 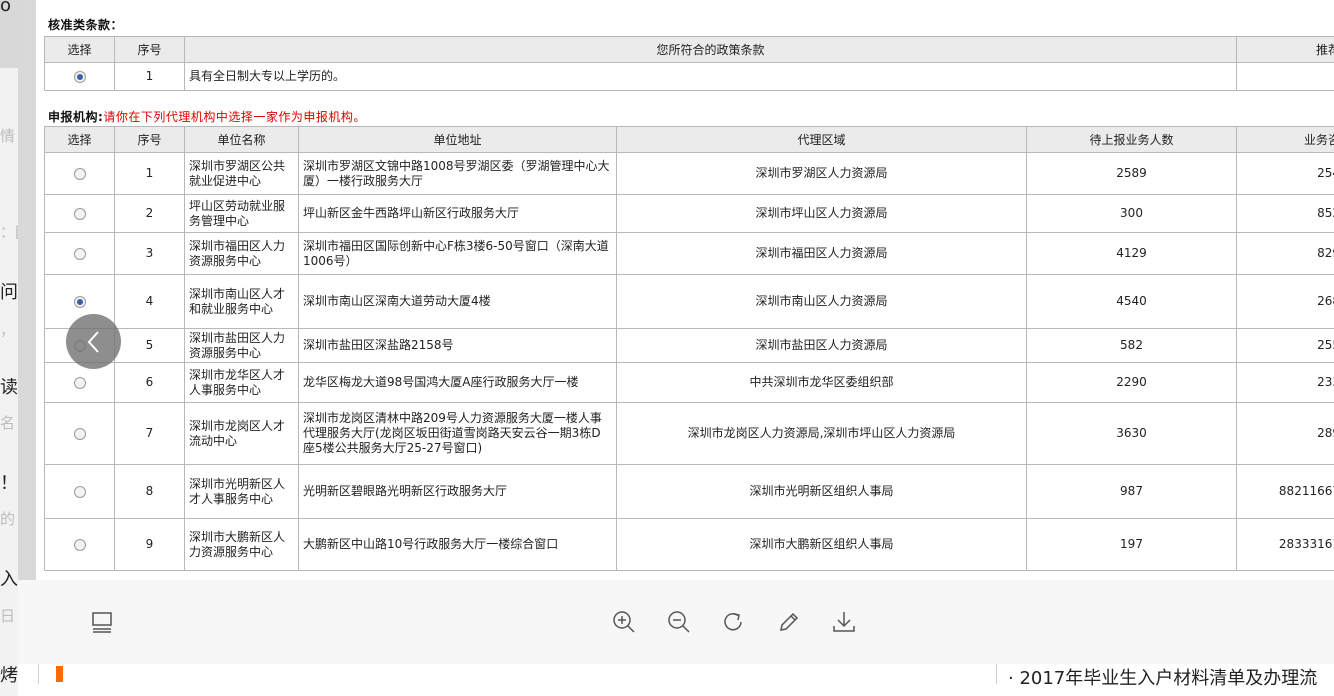 What do you see at coordinates (1131, 253) in the screenshot?
I see `pending-count: 4129` at bounding box center [1131, 253].